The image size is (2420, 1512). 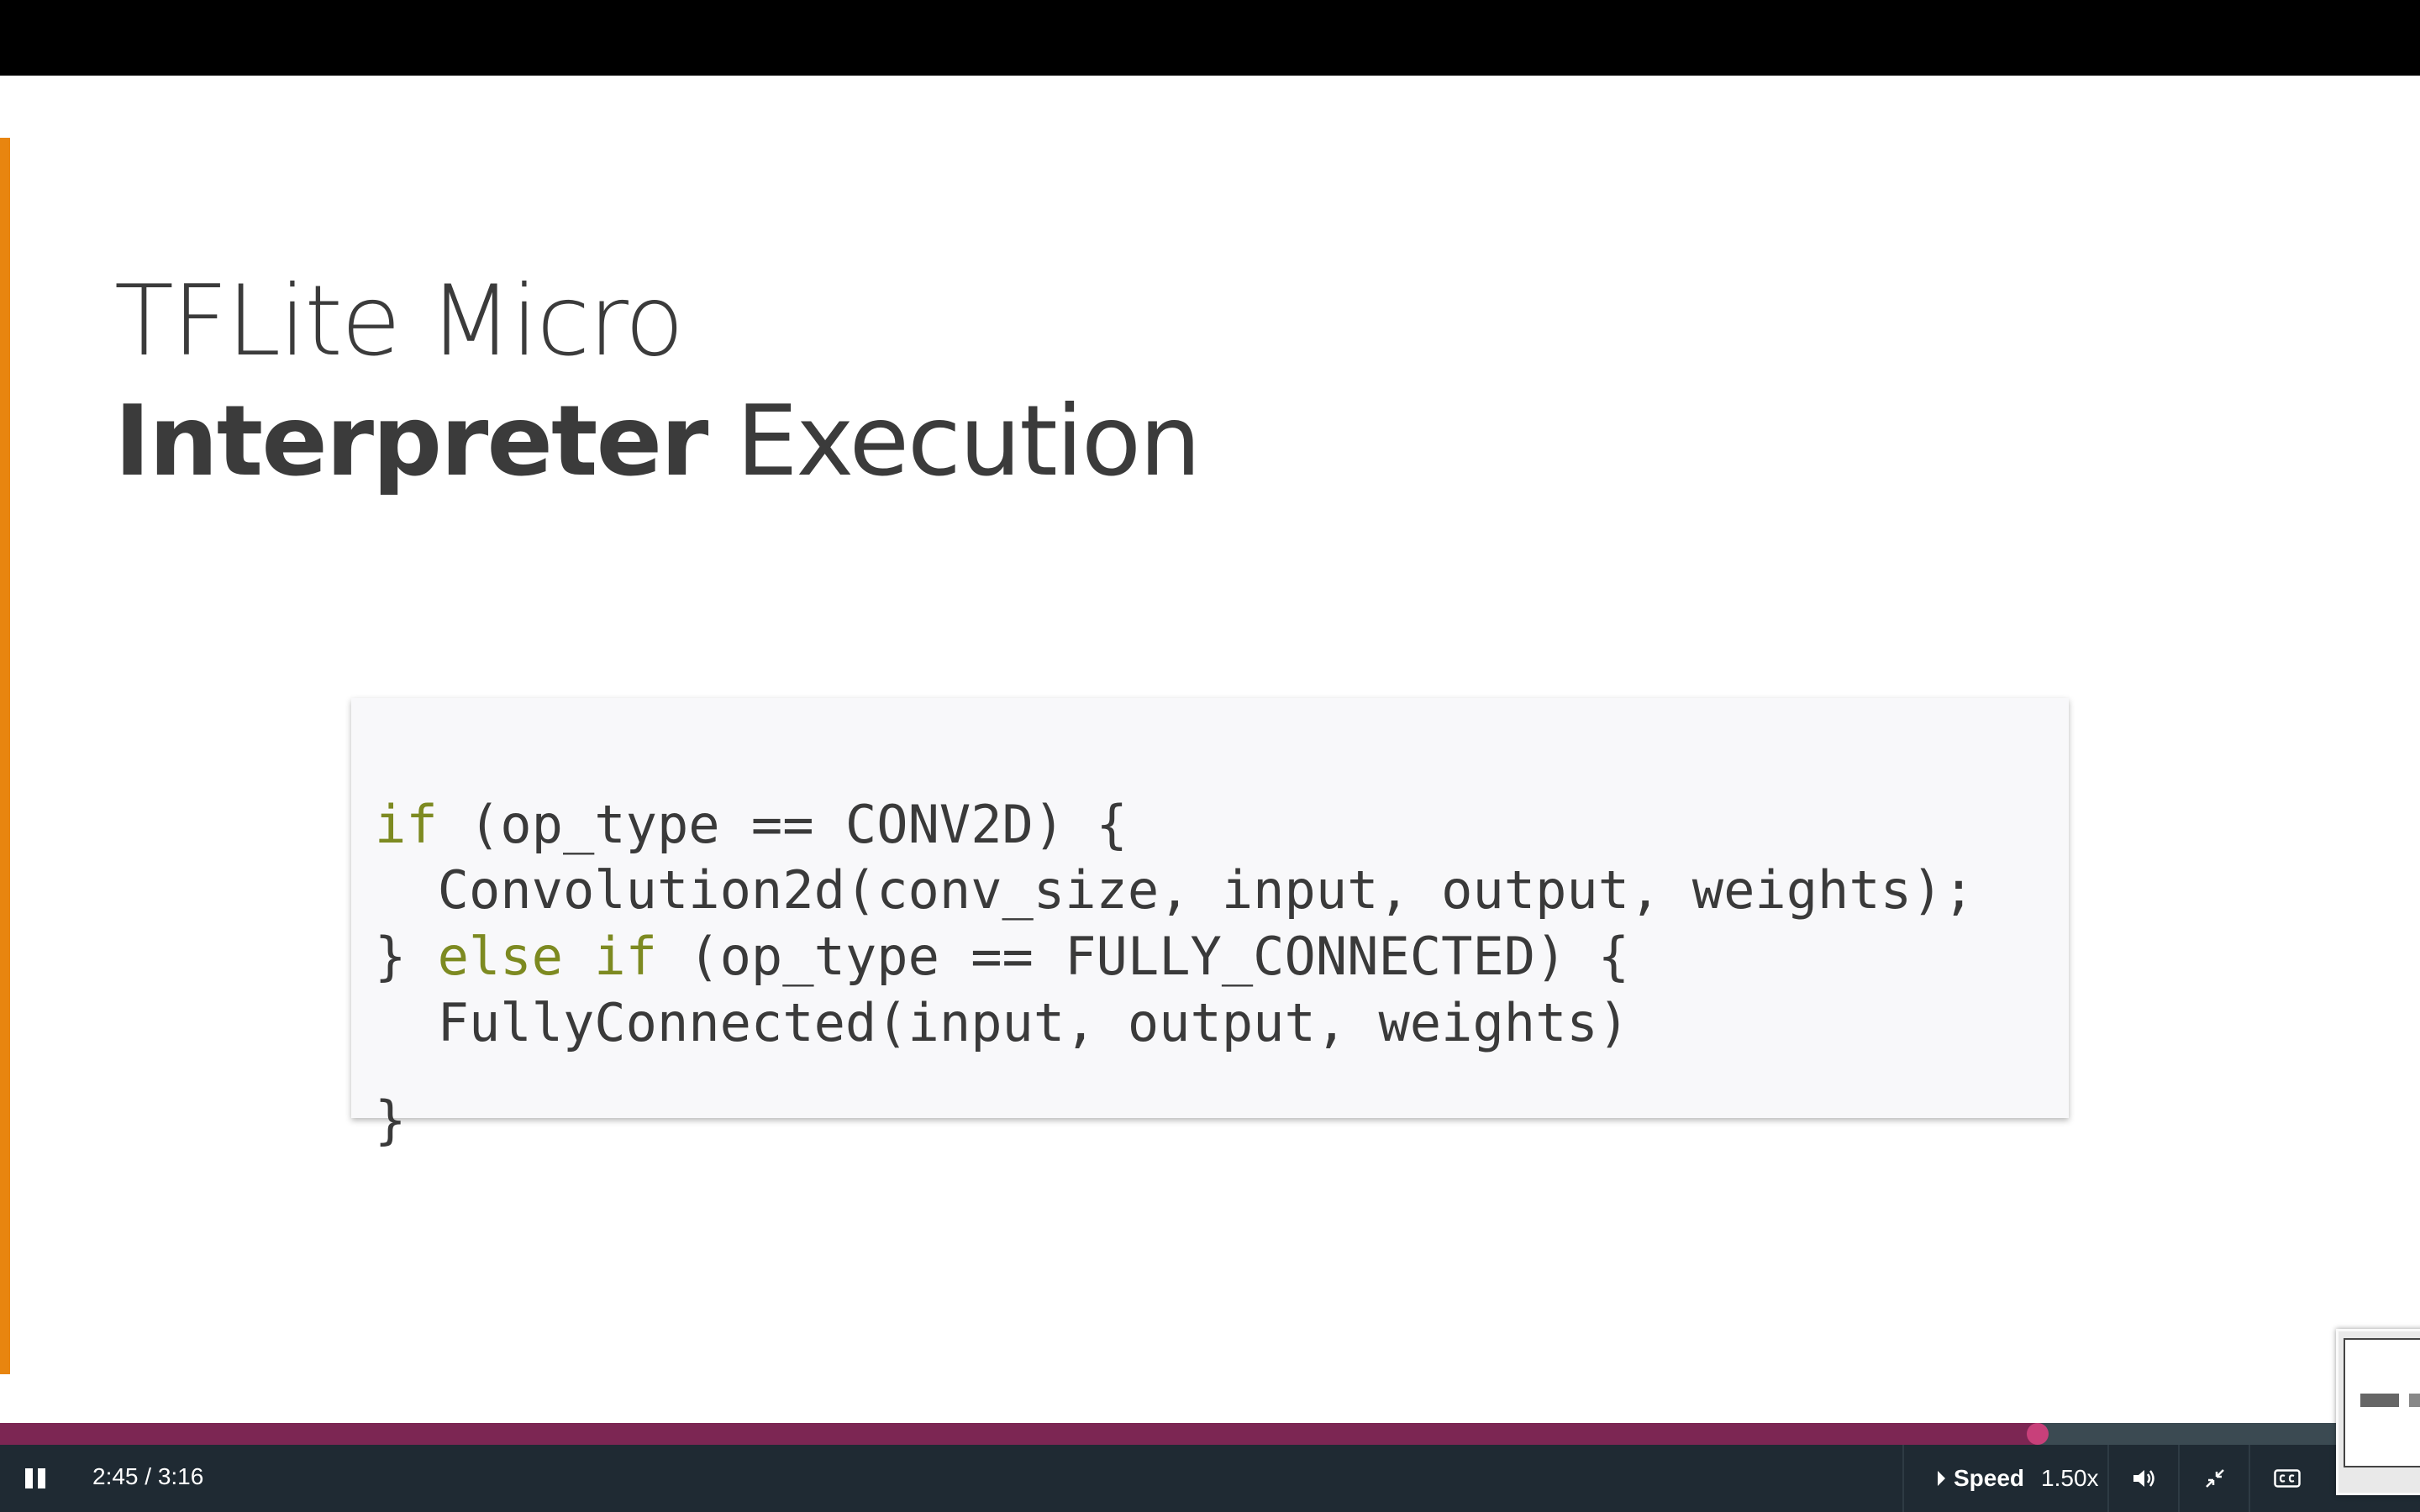 I want to click on code-line: }, so click(x=390, y=1121).